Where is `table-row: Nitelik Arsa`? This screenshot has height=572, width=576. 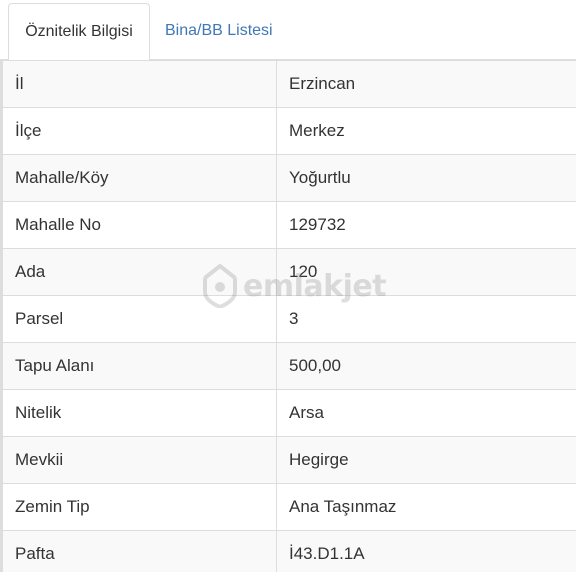
table-row: Nitelik Arsa is located at coordinates (288, 413).